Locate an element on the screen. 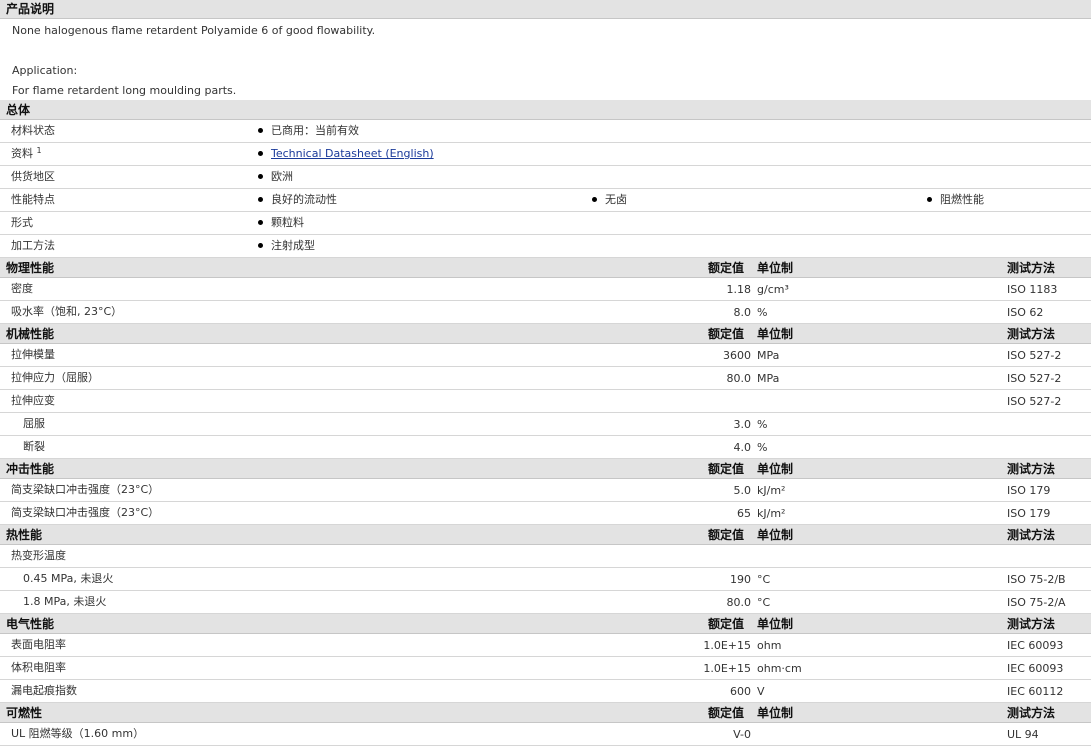 The width and height of the screenshot is (1091, 750). general-value-text: 阻燃性能 is located at coordinates (962, 199).